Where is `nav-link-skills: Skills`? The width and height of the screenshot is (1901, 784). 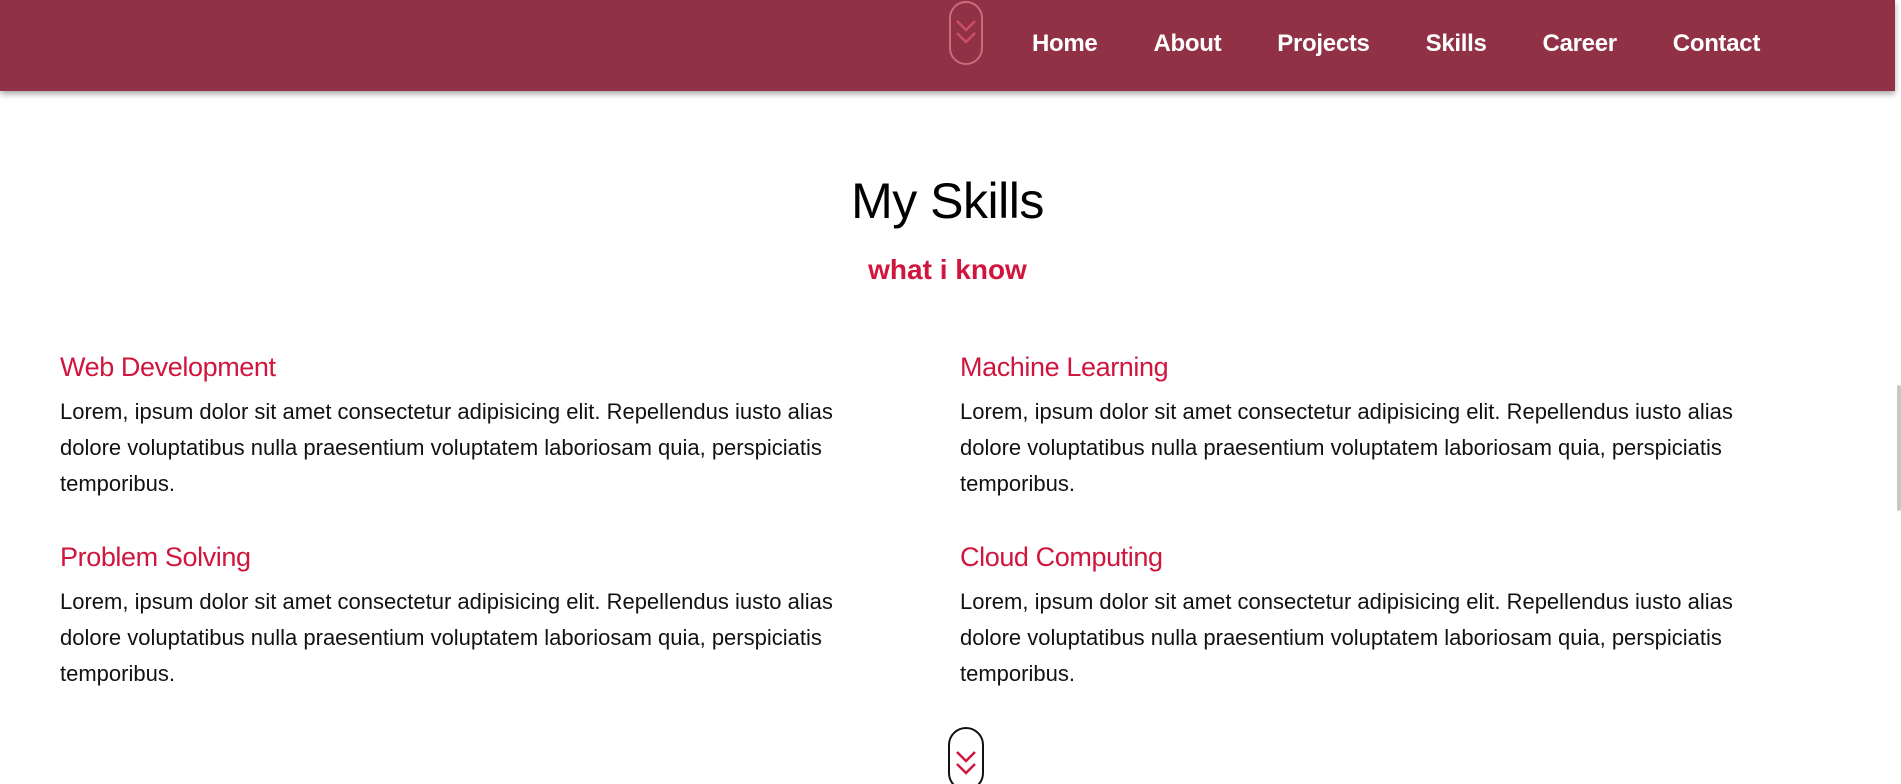 nav-link-skills: Skills is located at coordinates (1456, 44).